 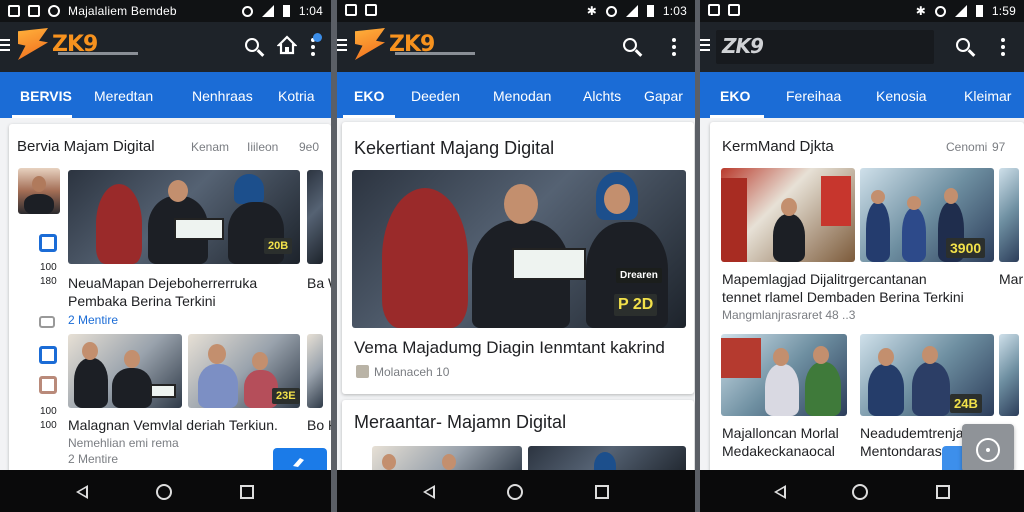 I want to click on tab-kenosia: Kenosia, so click(x=901, y=96).